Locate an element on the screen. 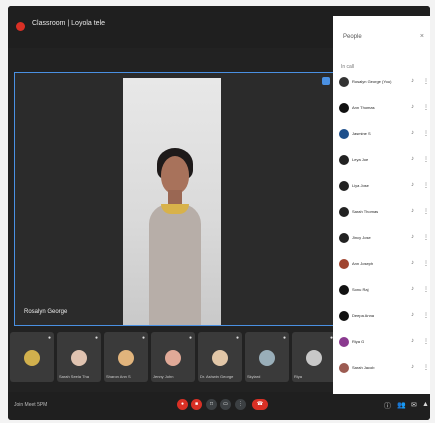 The image size is (435, 423). participant-row: Sonu Raj ♪ ⋮ is located at coordinates (384, 291).